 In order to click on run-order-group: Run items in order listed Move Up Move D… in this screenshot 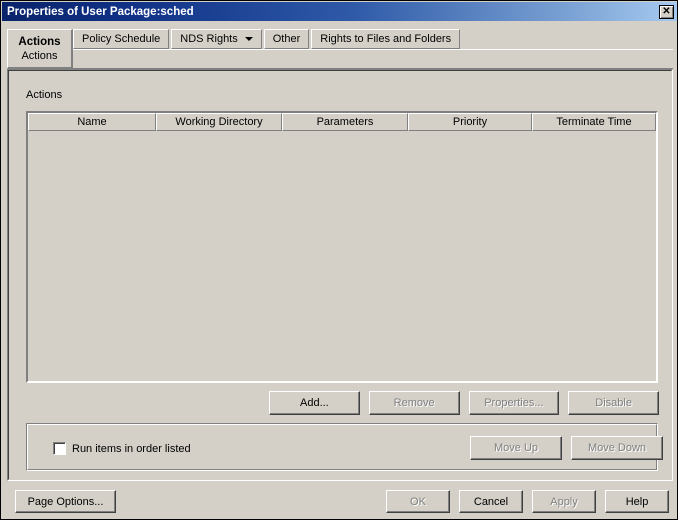, I will do `click(344, 447)`.